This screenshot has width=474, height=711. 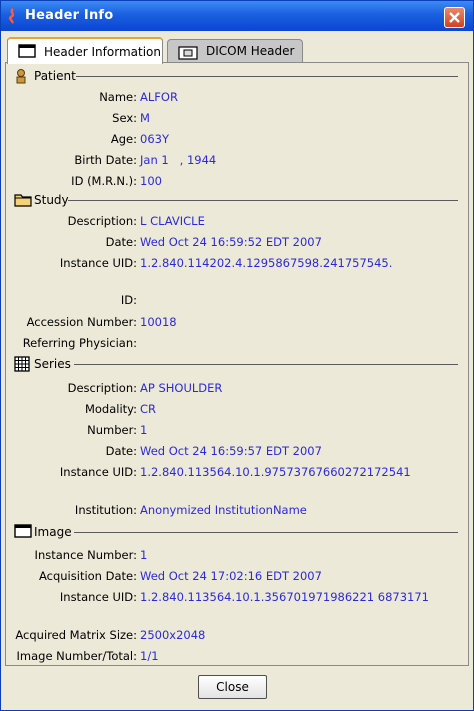 What do you see at coordinates (104, 181) in the screenshot?
I see `field-label: ID (M.R.N.):` at bounding box center [104, 181].